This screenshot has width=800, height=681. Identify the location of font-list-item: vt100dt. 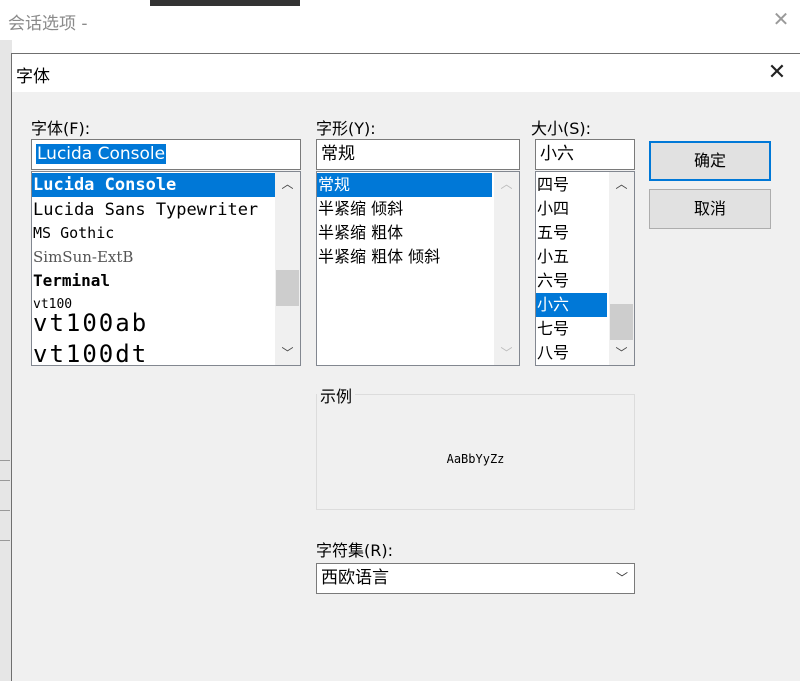
(153, 353).